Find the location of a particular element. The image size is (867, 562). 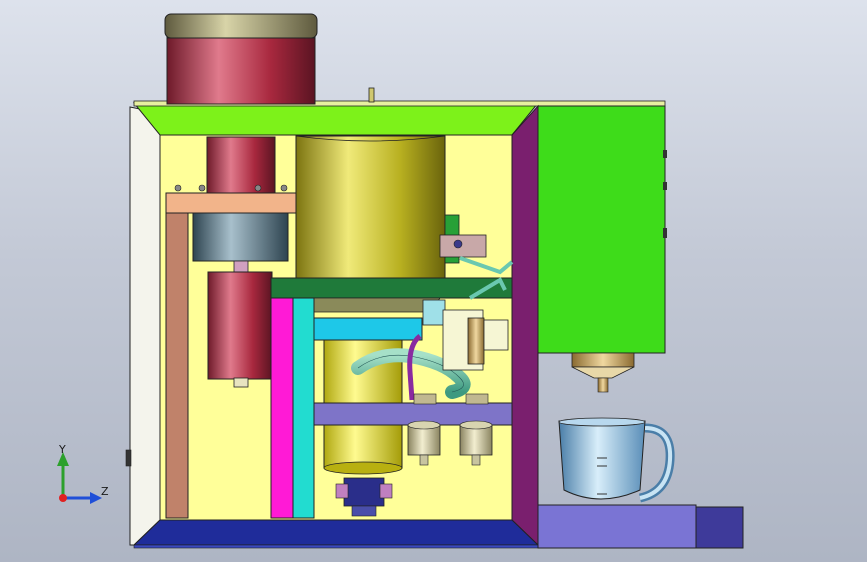

magenta-post is located at coordinates (282, 408).